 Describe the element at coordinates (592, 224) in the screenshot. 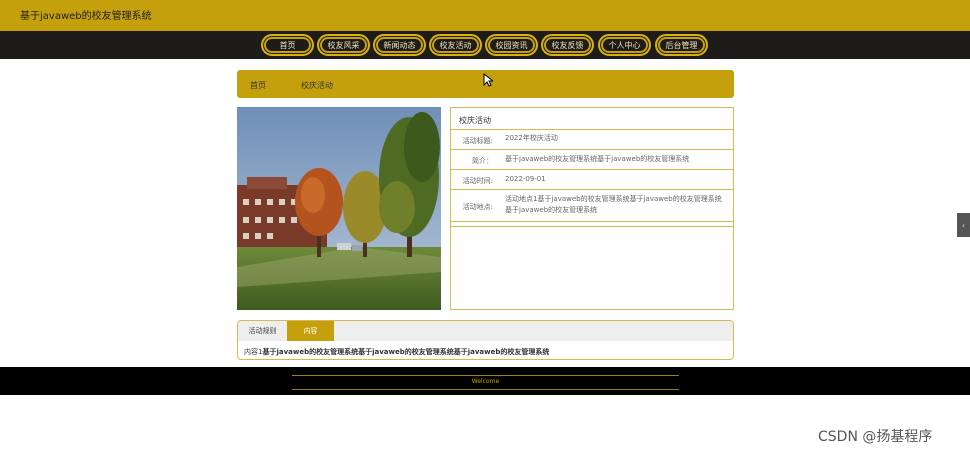

I see `detail-row-empty` at that location.